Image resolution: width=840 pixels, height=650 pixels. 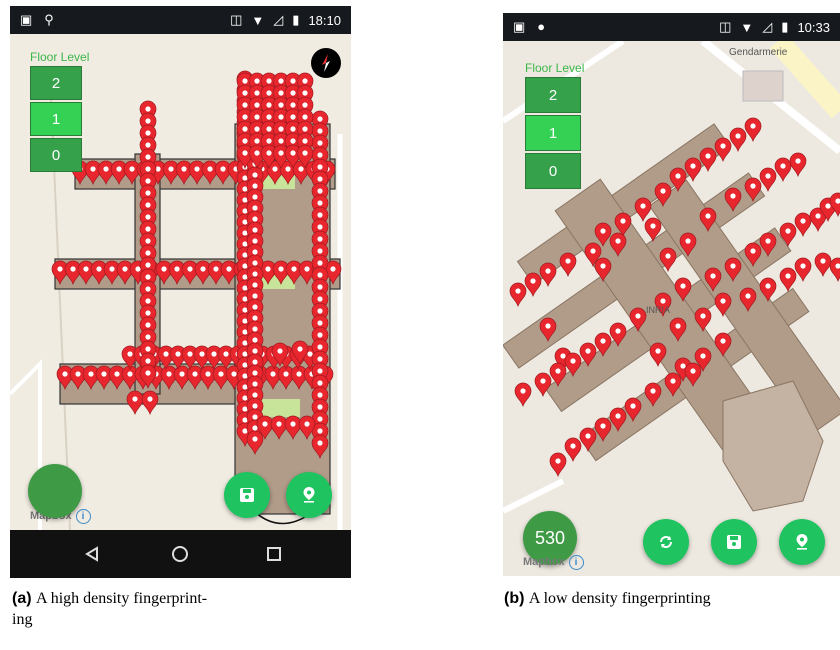 What do you see at coordinates (514, 598) in the screenshot?
I see `caption-b-tag: (b)` at bounding box center [514, 598].